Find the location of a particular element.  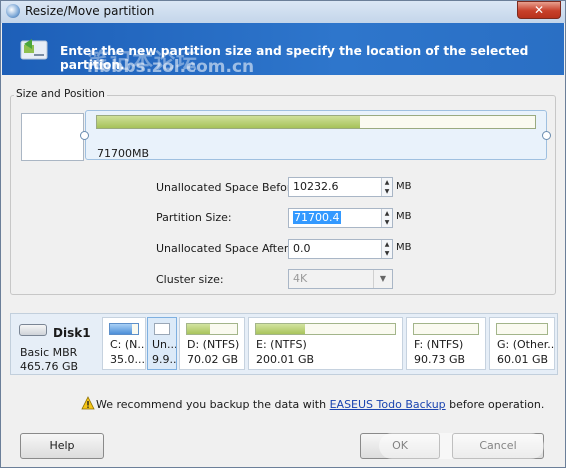

cluster-size-label: Cluster size: is located at coordinates (190, 279).